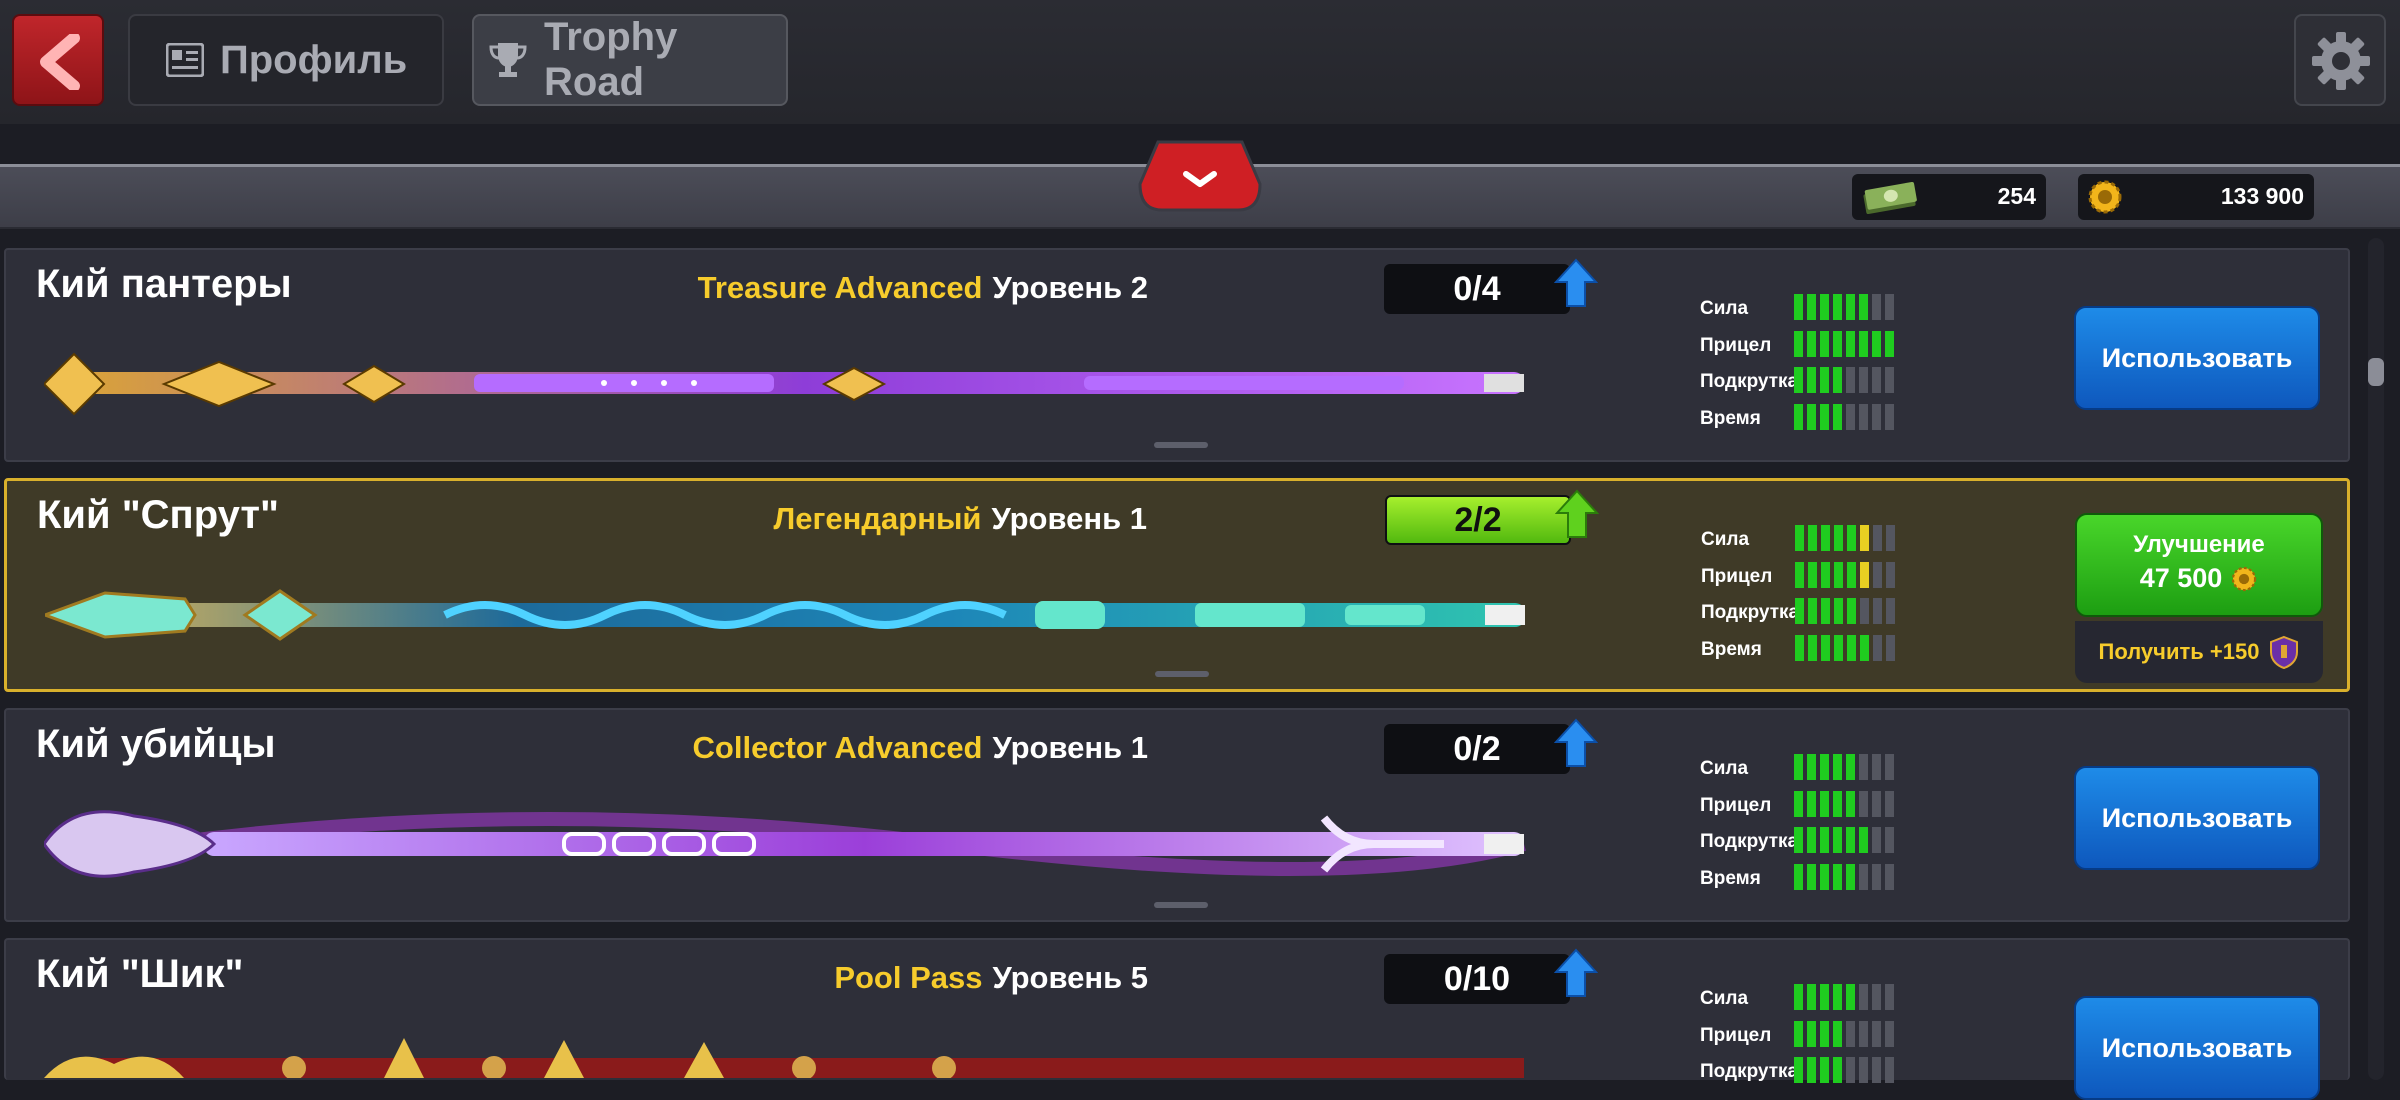  I want to click on cue-rarity: Легендарный, so click(877, 518).